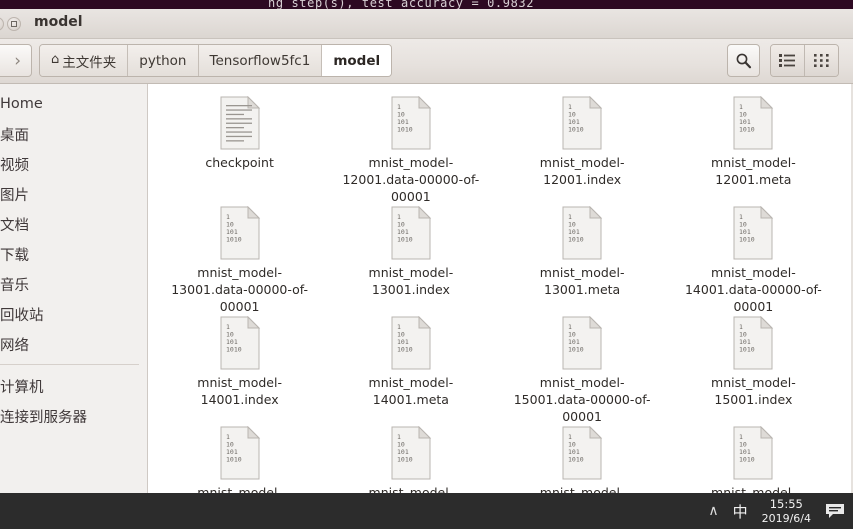  I want to click on file-name-label: mnist_model-12001.index, so click(582, 171).